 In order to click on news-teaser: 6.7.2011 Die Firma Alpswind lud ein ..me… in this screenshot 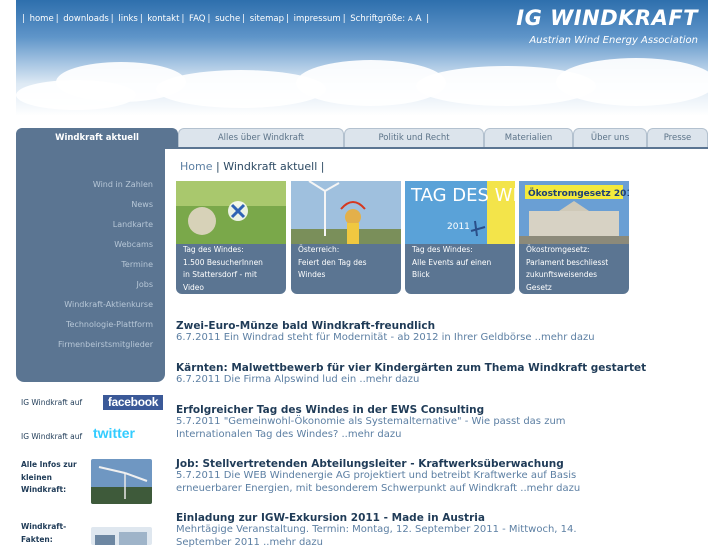, I will do `click(298, 379)`.